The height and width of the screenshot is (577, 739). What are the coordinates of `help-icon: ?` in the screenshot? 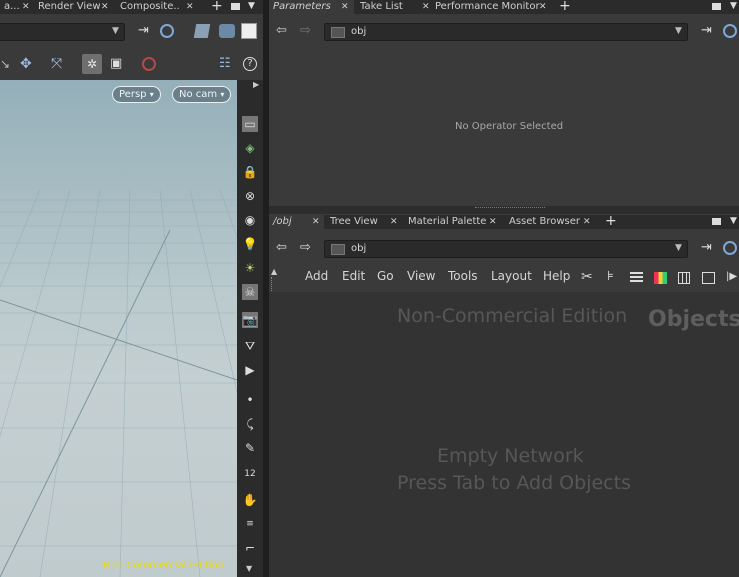 It's located at (250, 64).